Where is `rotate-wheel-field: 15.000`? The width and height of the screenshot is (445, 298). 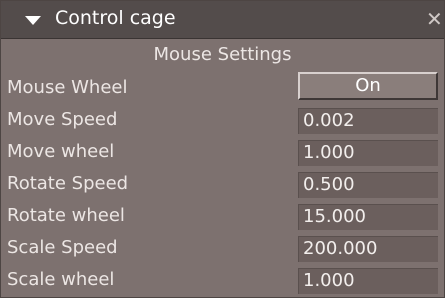 rotate-wheel-field: 15.000 is located at coordinates (368, 217).